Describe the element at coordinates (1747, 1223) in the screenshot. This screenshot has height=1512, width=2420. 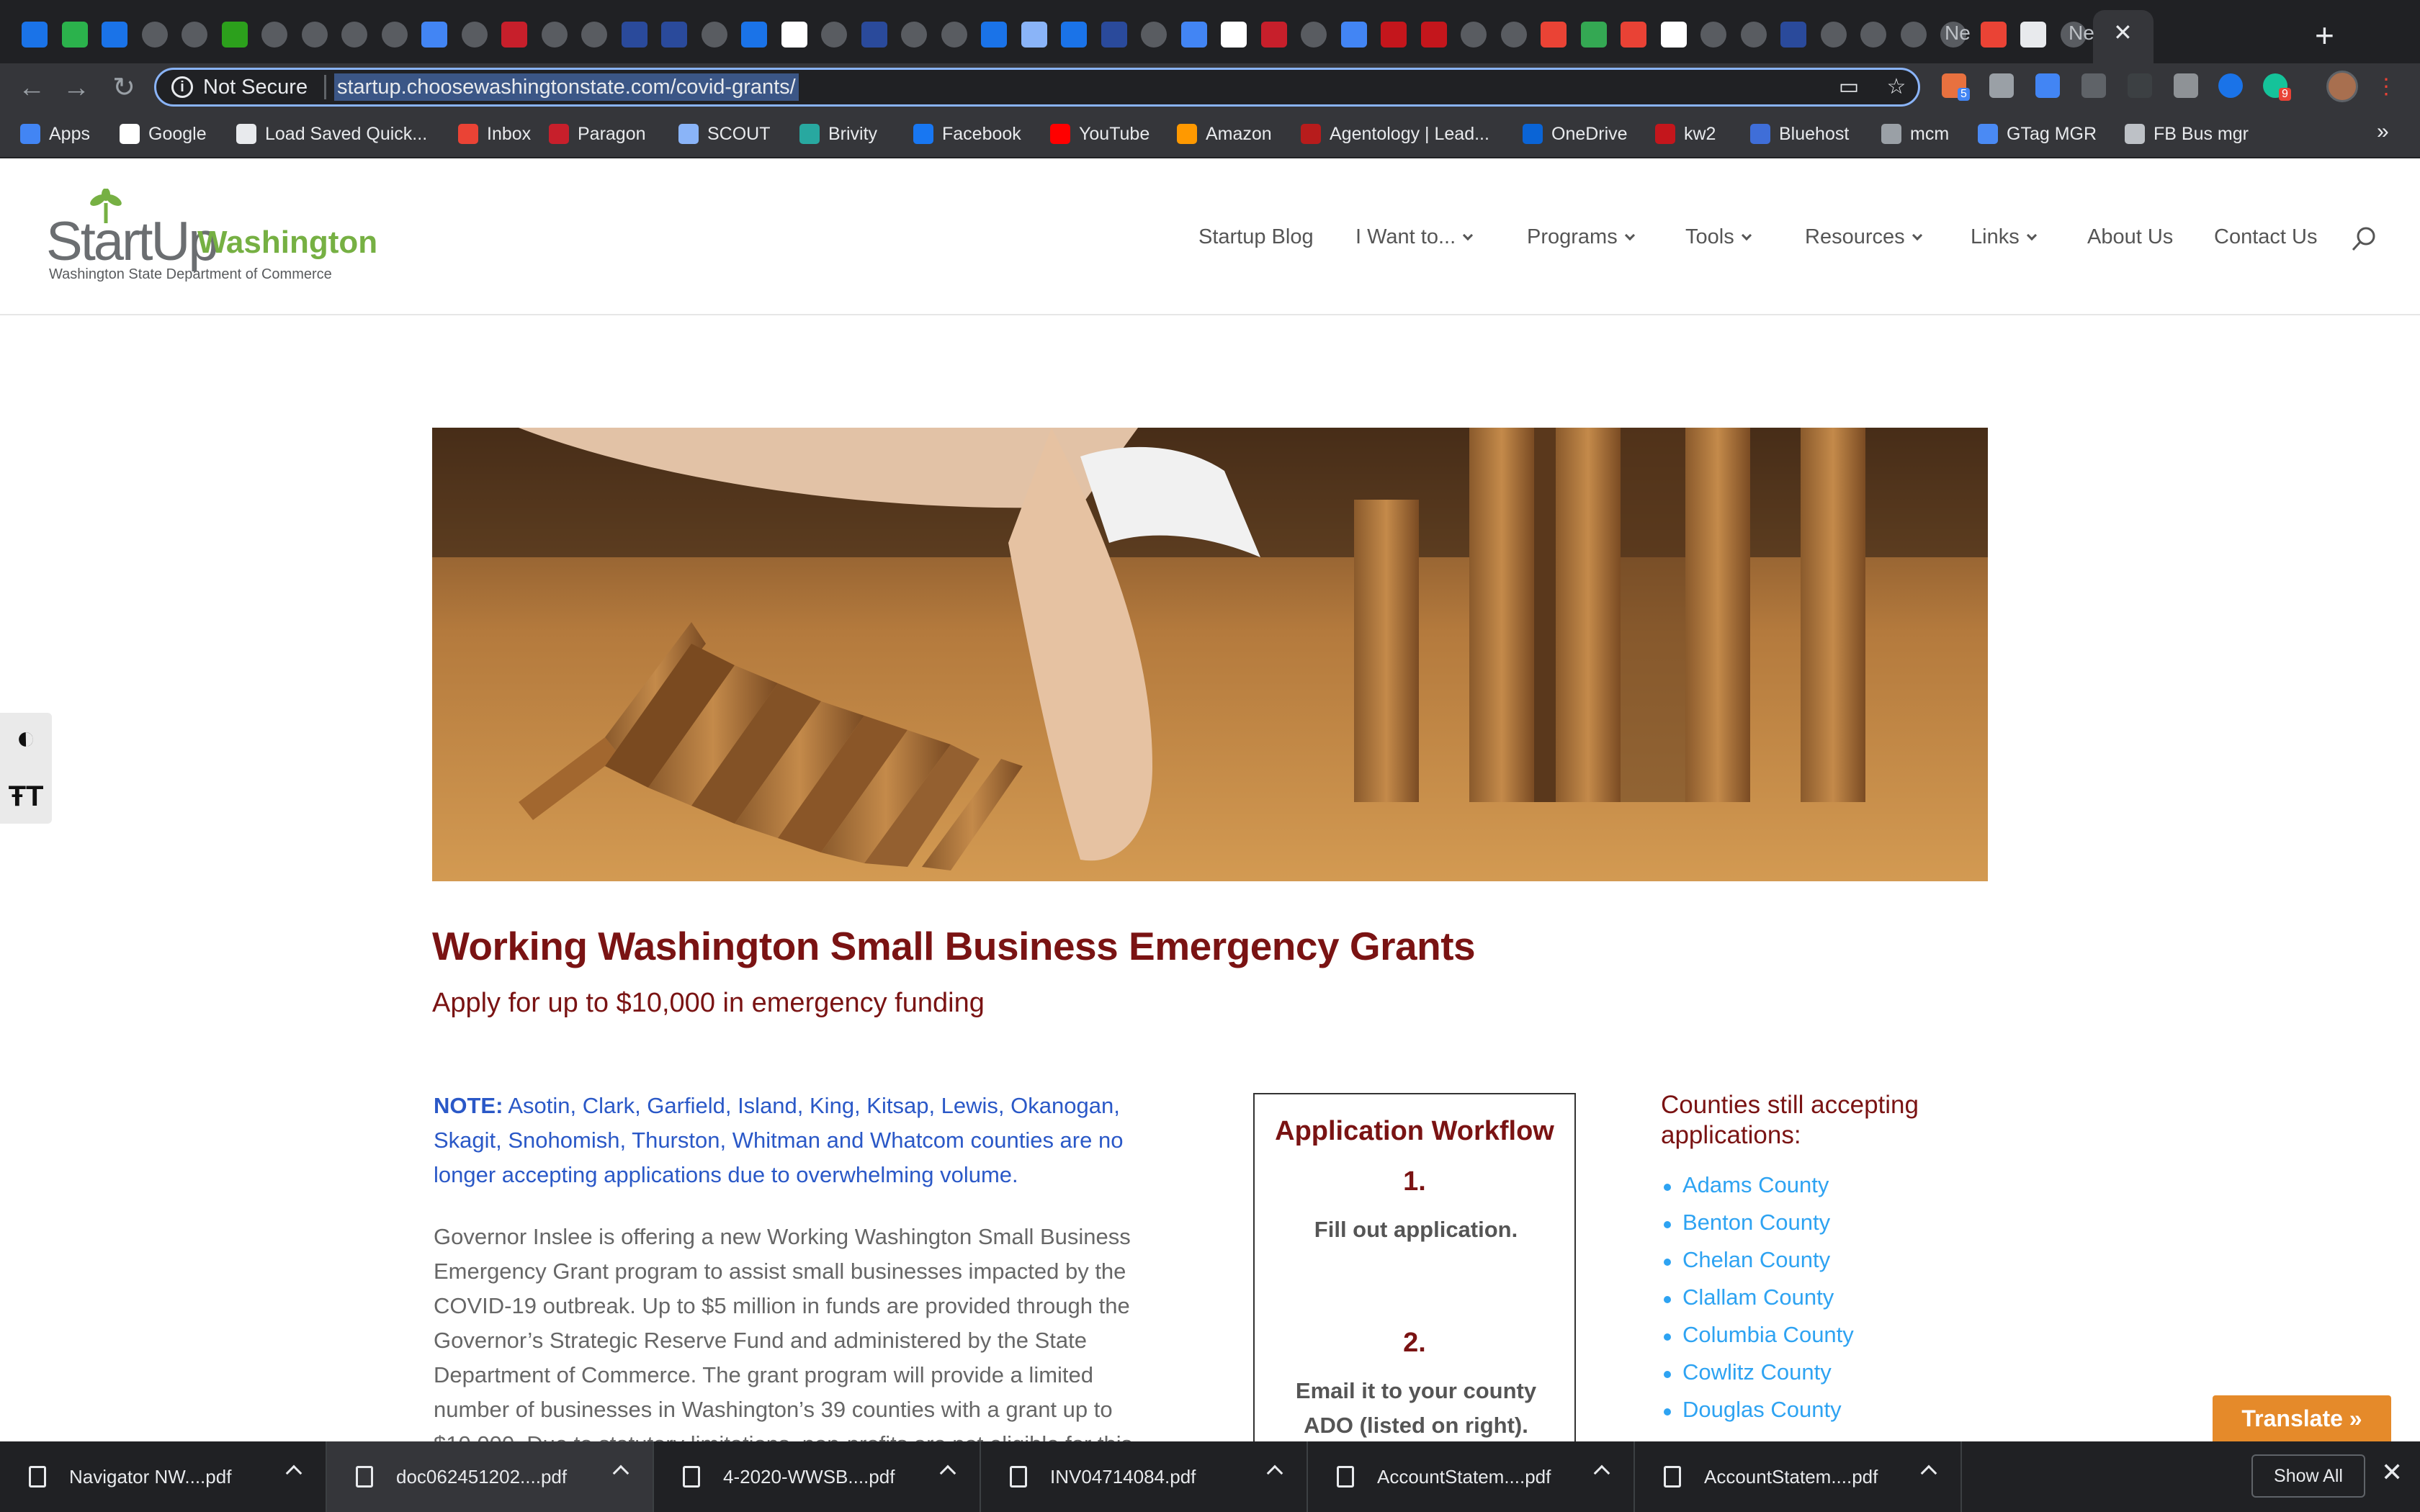
I see `county-link: Benton County` at that location.